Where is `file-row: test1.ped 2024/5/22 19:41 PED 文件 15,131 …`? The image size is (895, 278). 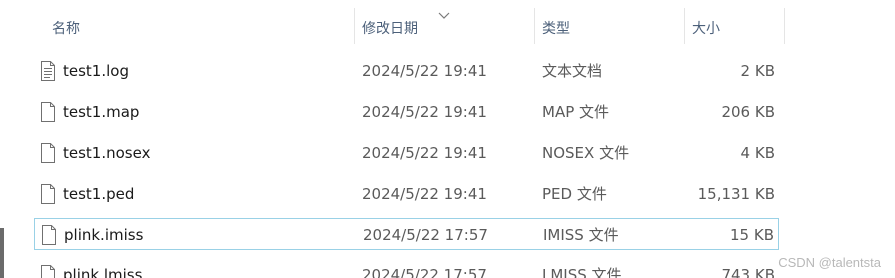 file-row: test1.ped 2024/5/22 19:41 PED 文件 15,131 … is located at coordinates (406, 194).